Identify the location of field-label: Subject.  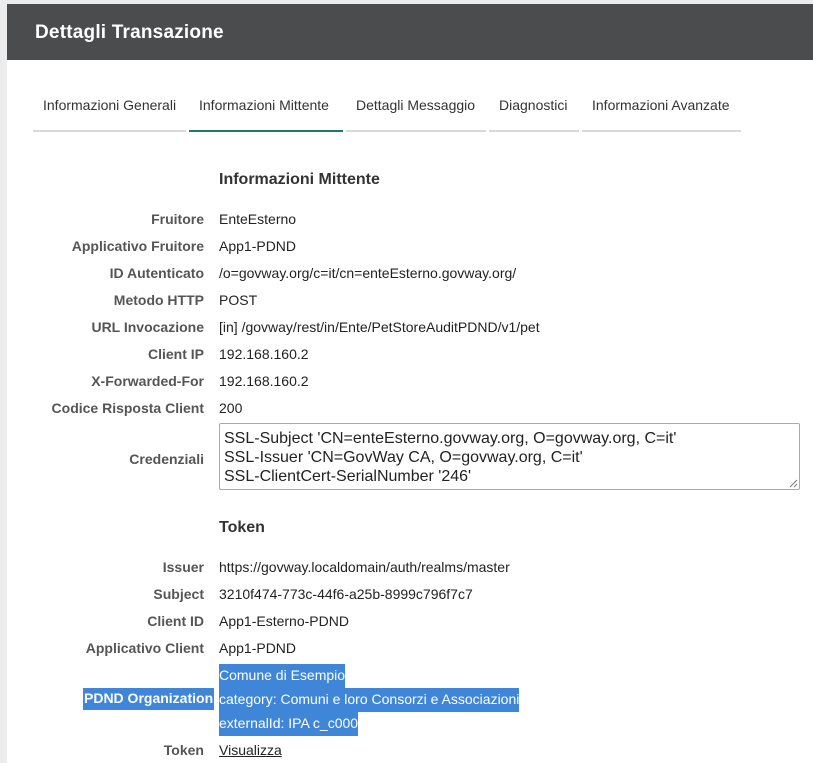
(178, 594).